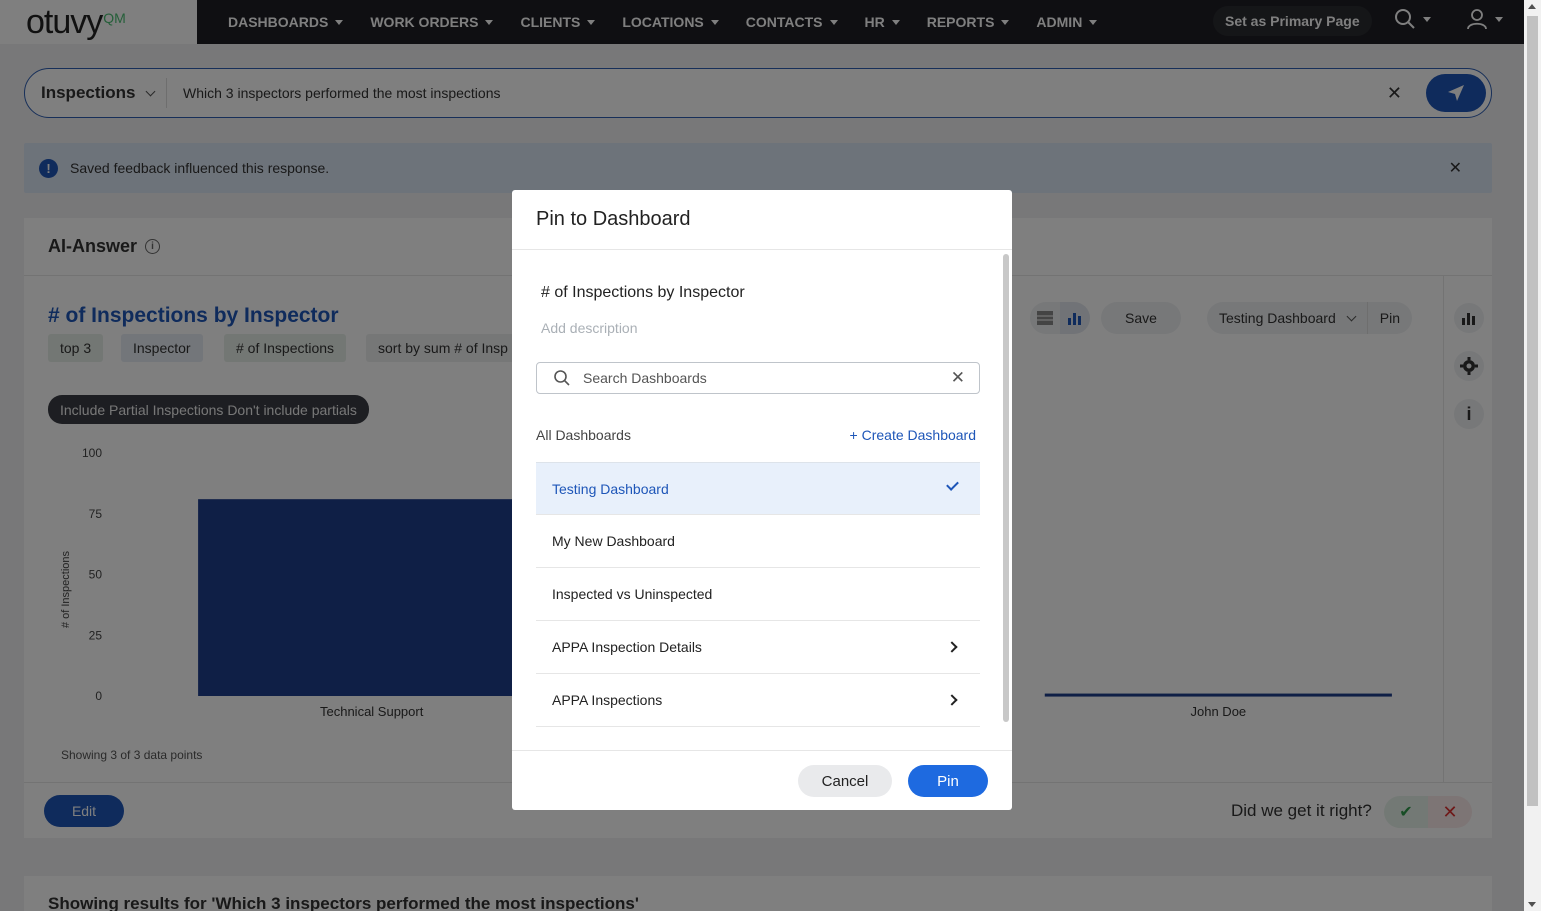 The width and height of the screenshot is (1541, 911). What do you see at coordinates (627, 647) in the screenshot?
I see `dashboard-item-label: APPA Inspection Details` at bounding box center [627, 647].